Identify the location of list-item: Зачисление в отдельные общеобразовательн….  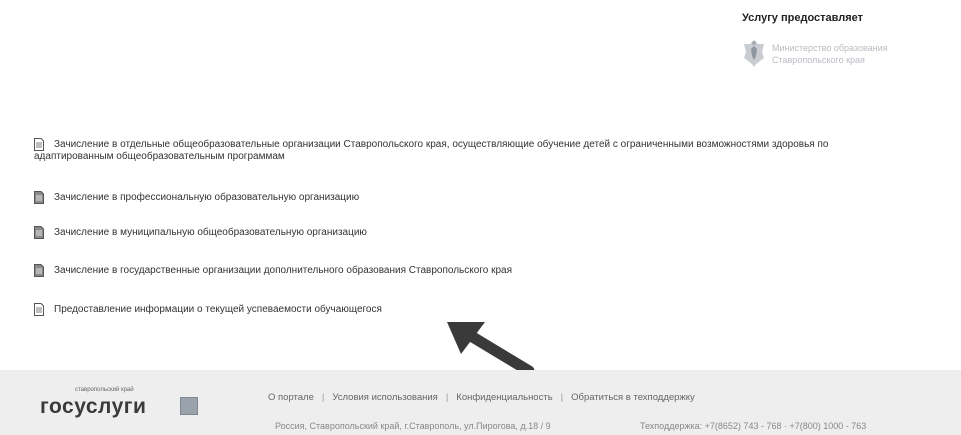
(489, 150).